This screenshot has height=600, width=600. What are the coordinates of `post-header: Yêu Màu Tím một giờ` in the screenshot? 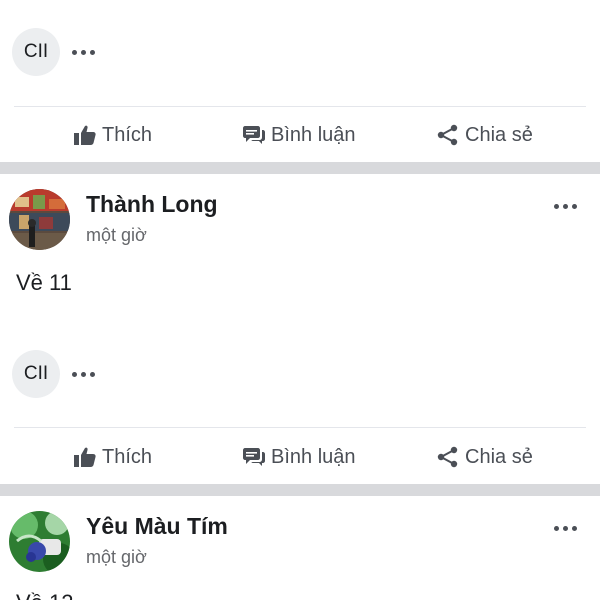 It's located at (300, 546).